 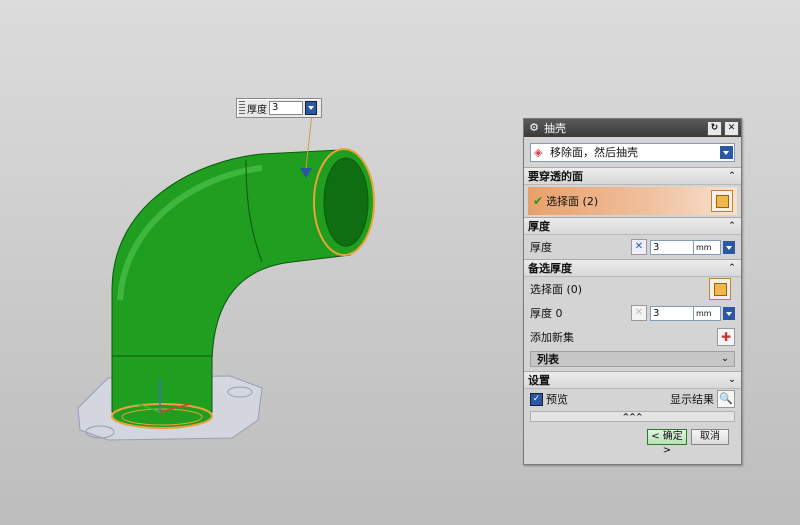 I want to click on thickness-menu-icon, so click(x=729, y=247).